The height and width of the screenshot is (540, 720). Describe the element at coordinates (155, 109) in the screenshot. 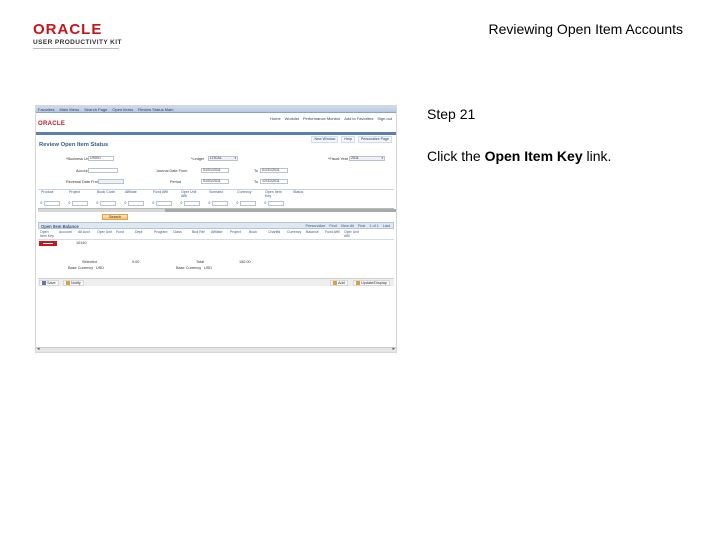

I see `menu-review-status: Review Status Main` at that location.